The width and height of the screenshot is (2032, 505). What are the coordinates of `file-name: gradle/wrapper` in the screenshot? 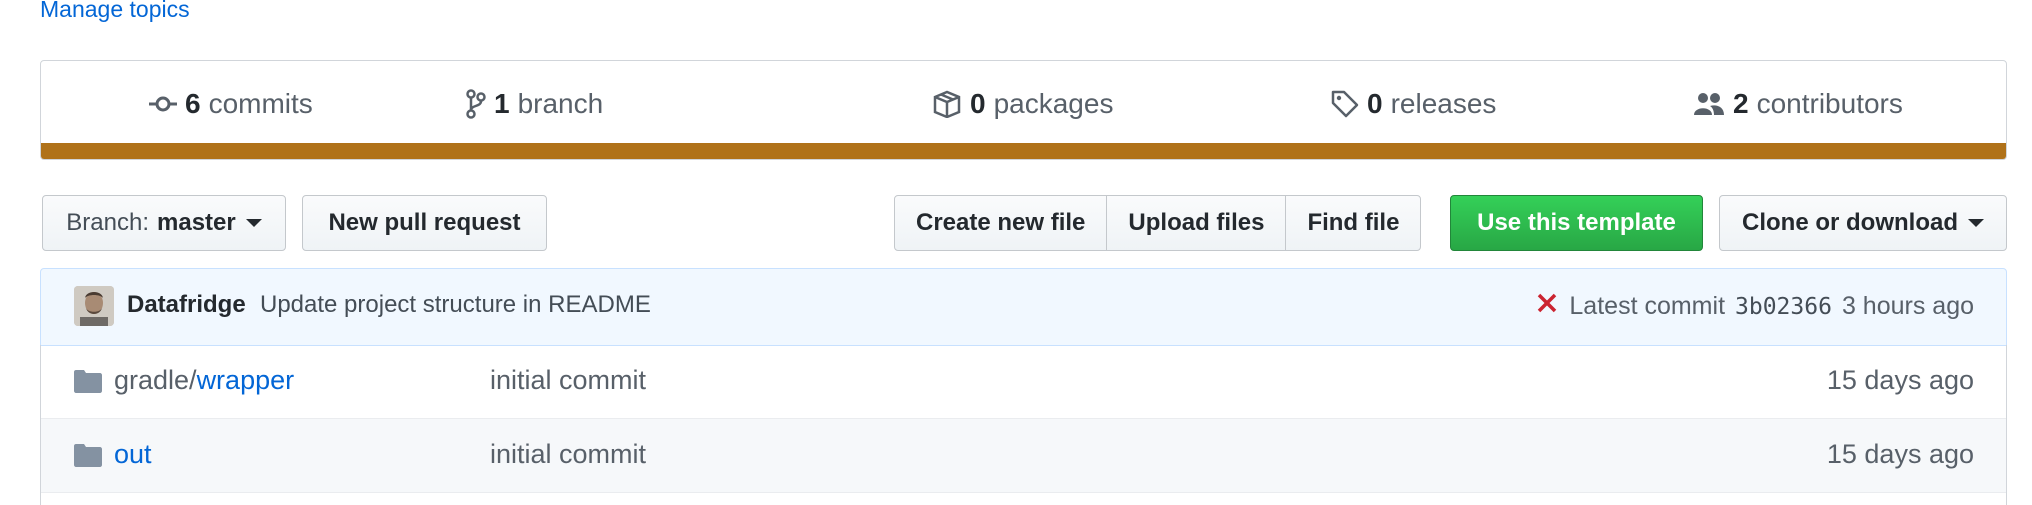 It's located at (204, 380).